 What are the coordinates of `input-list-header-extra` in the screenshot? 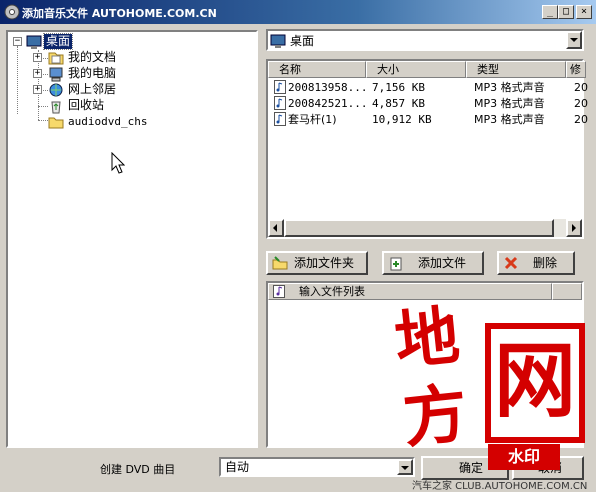 It's located at (567, 291).